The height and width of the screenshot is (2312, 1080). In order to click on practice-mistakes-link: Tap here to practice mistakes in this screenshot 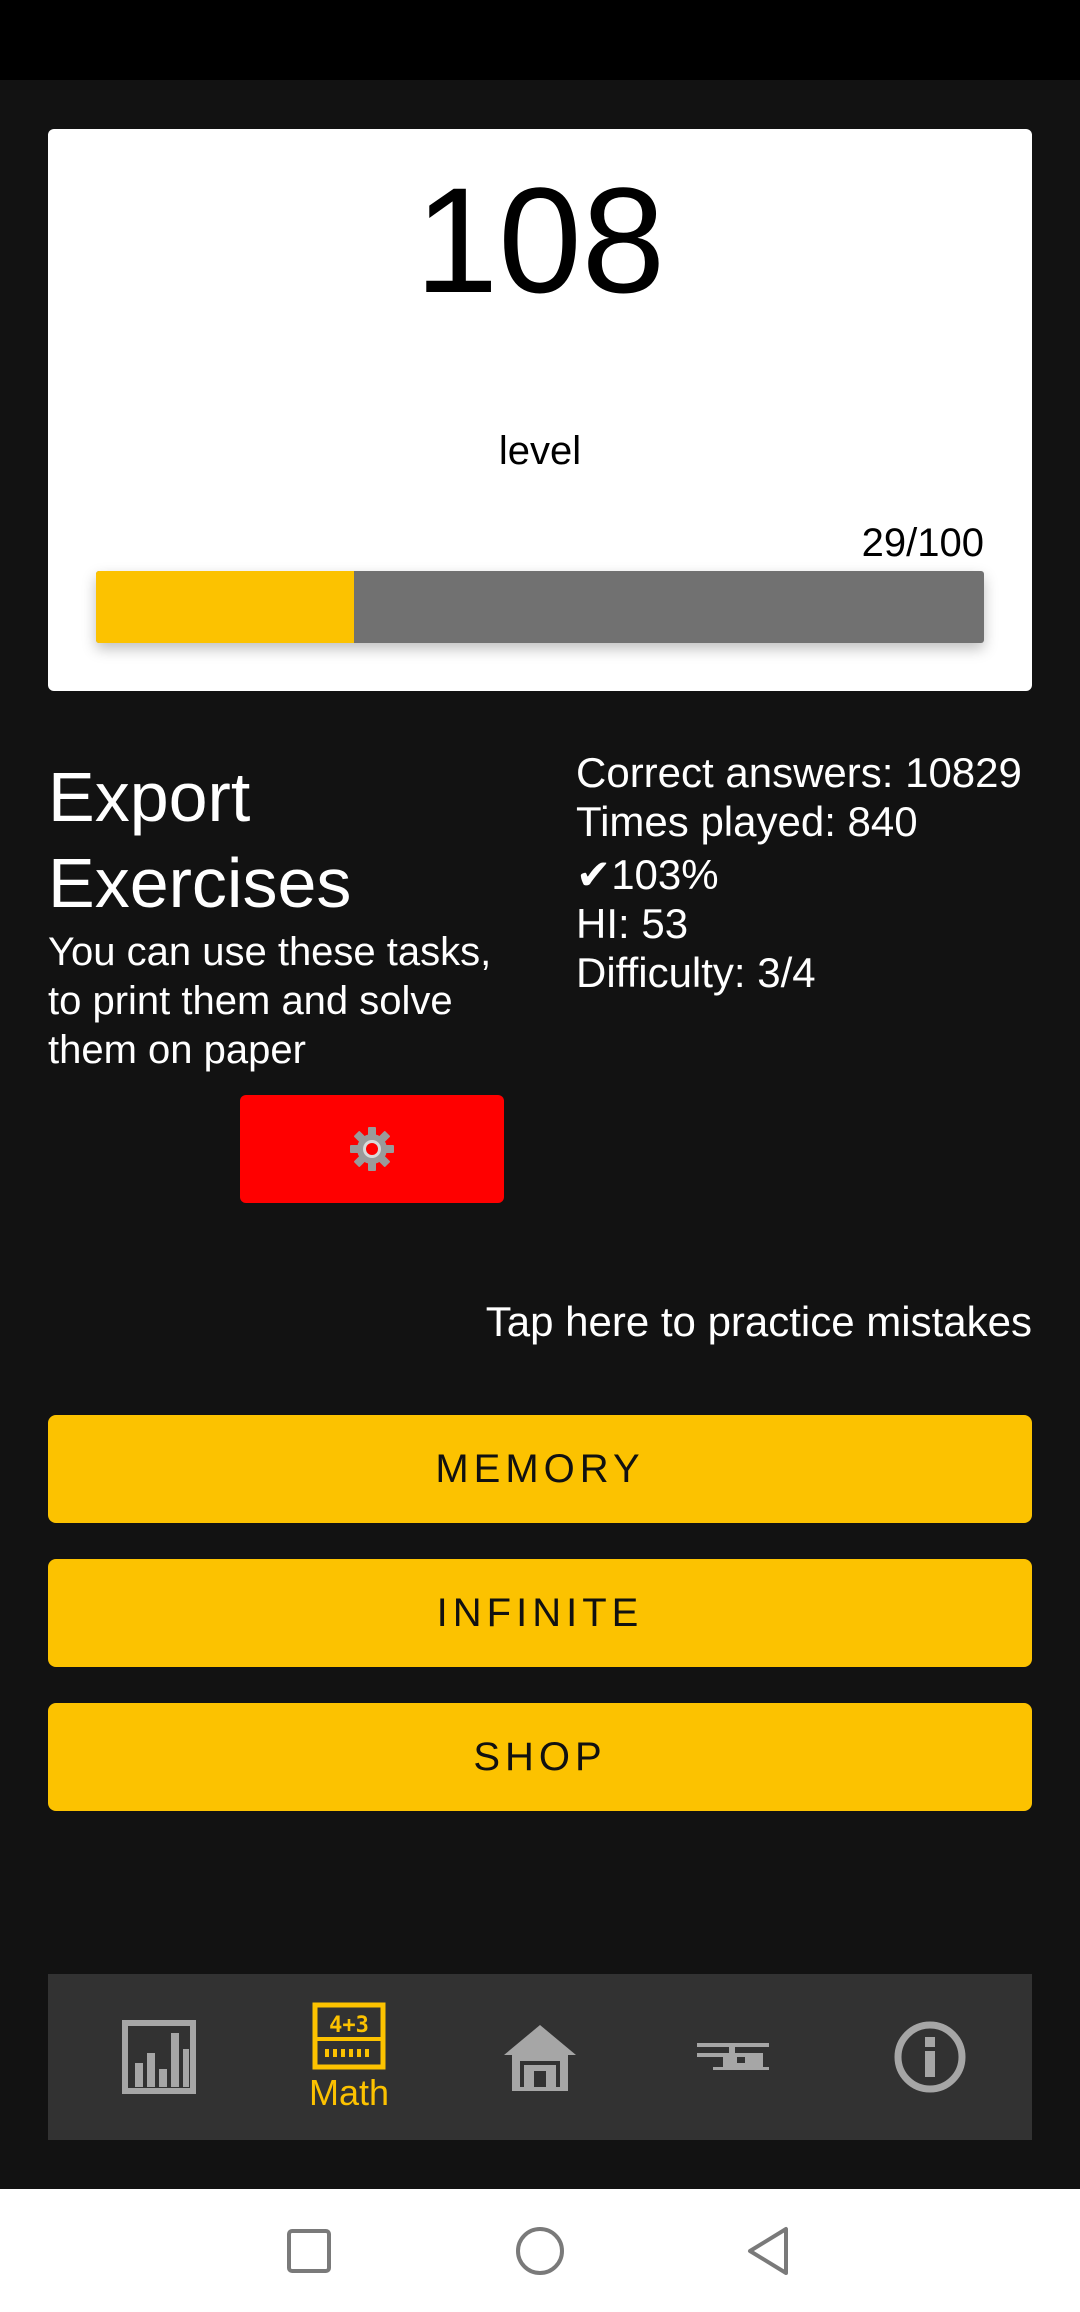, I will do `click(759, 1322)`.